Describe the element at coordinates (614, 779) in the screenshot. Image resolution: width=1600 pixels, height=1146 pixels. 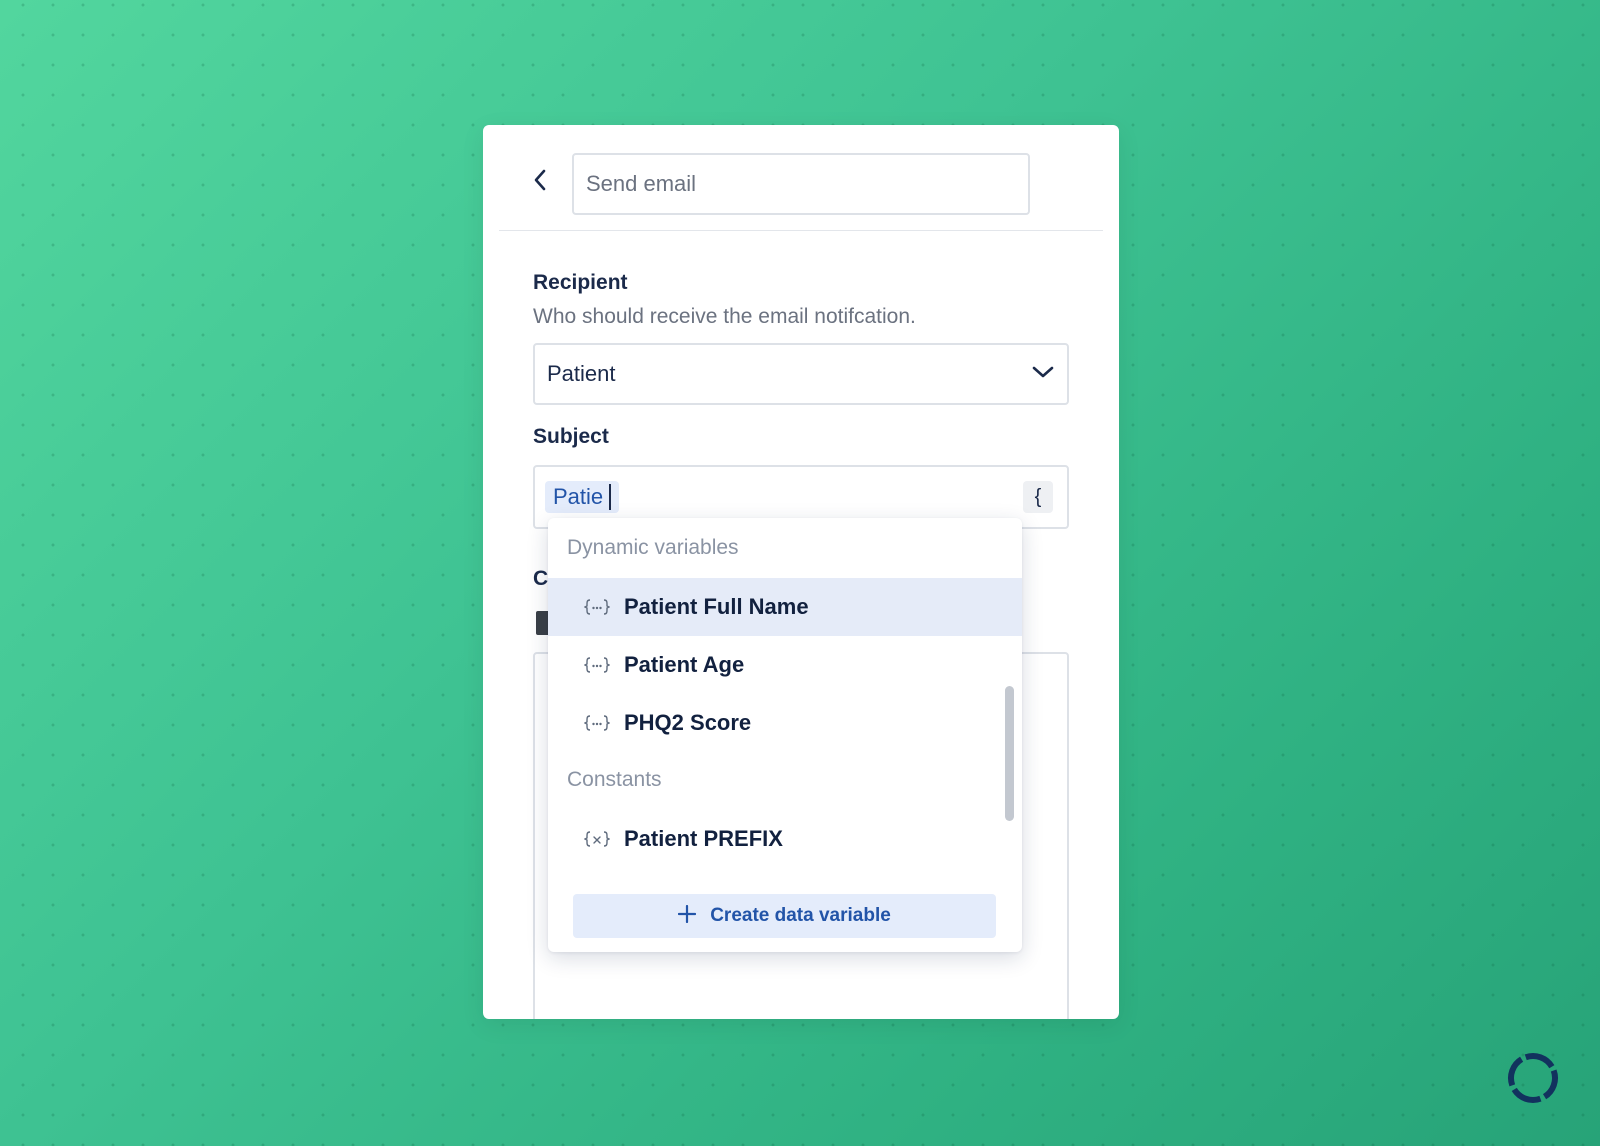
I see `group-title-constants: Constants` at that location.